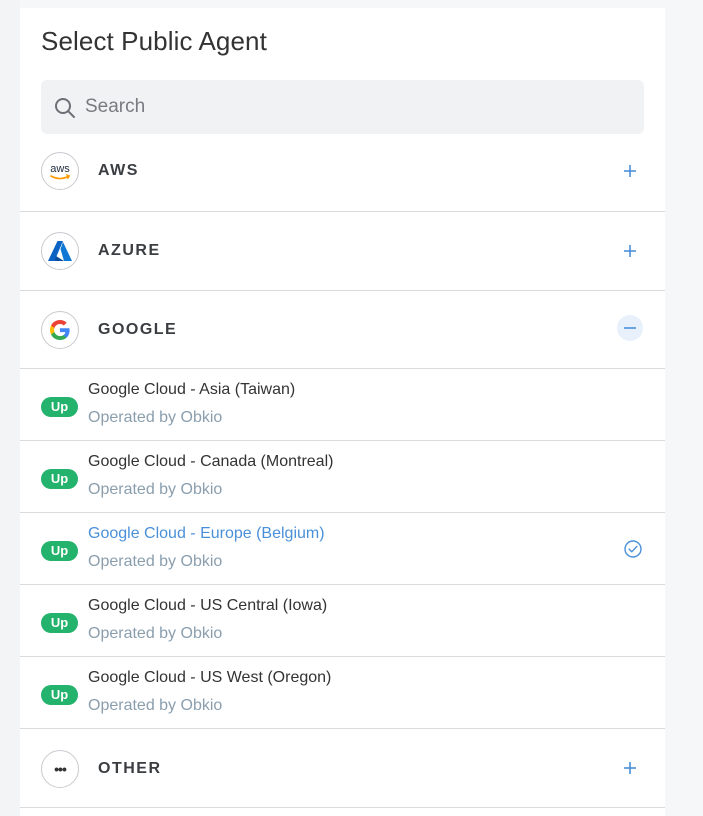 This screenshot has width=703, height=816. Describe the element at coordinates (138, 329) in the screenshot. I see `provider-name-google: GOOGLE` at that location.